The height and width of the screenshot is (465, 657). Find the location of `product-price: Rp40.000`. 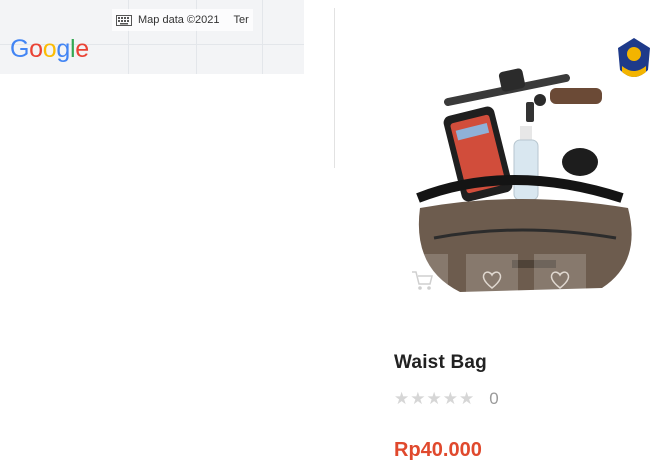

product-price: Rp40.000 is located at coordinates (438, 450).